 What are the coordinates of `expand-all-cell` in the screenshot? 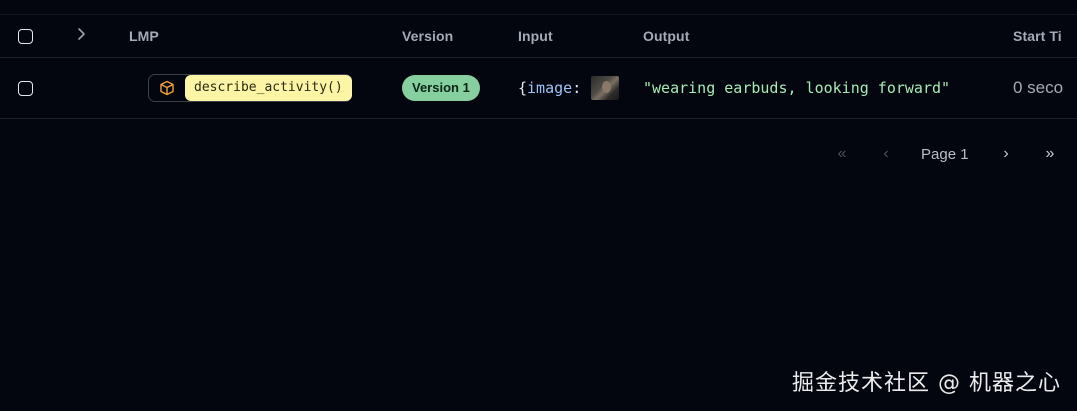 It's located at (82, 36).